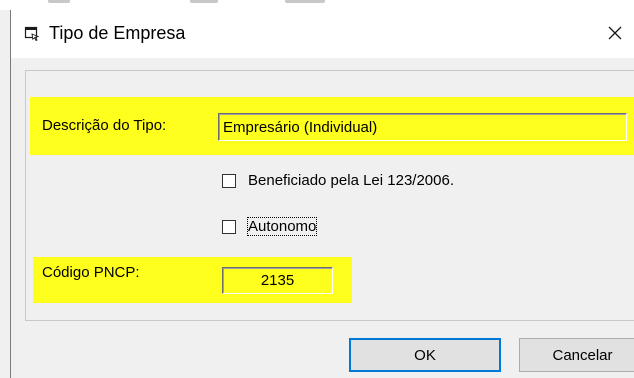  I want to click on checkbox-autonomo-box, so click(229, 226).